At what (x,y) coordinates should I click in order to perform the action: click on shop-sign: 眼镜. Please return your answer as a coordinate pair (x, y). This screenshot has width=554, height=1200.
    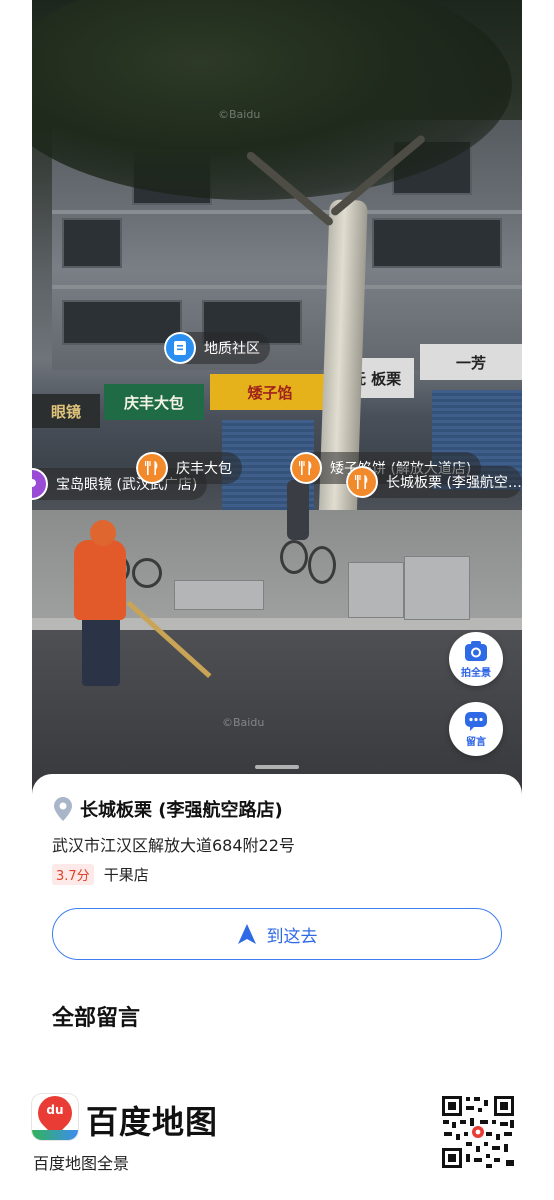
    Looking at the image, I should click on (66, 411).